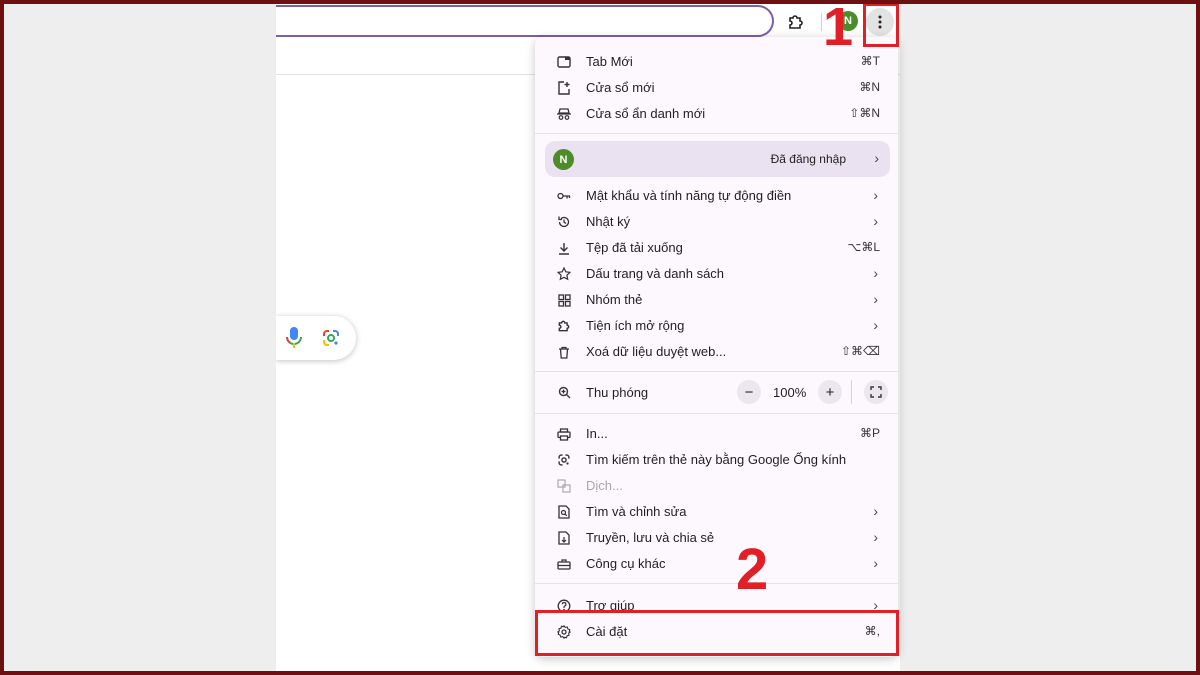 The height and width of the screenshot is (675, 1200). I want to click on menu-item-label: Công cụ khác, so click(626, 563).